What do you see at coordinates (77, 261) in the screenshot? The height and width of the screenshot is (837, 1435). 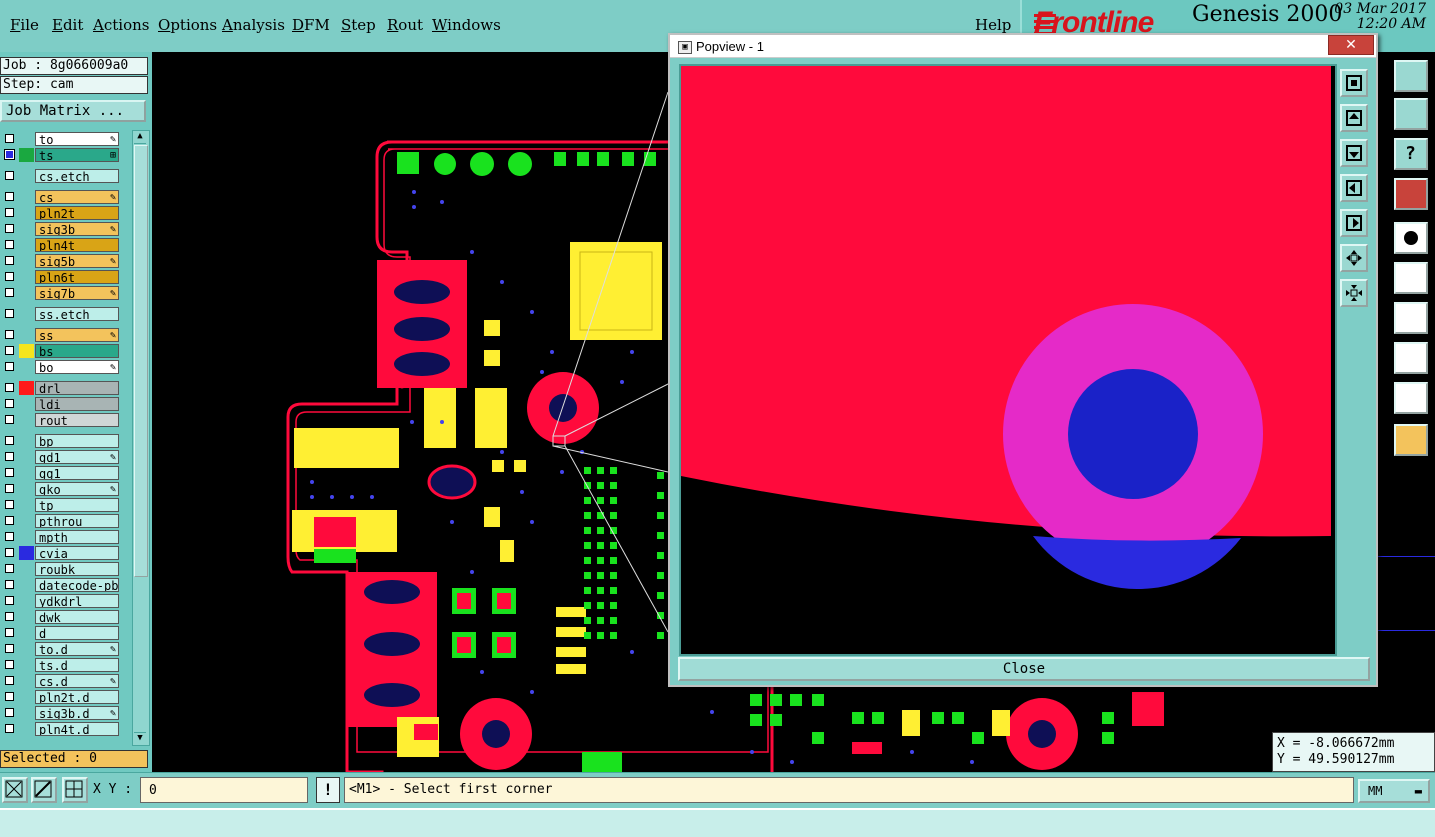 I see `layer-name: sig5b ✎` at bounding box center [77, 261].